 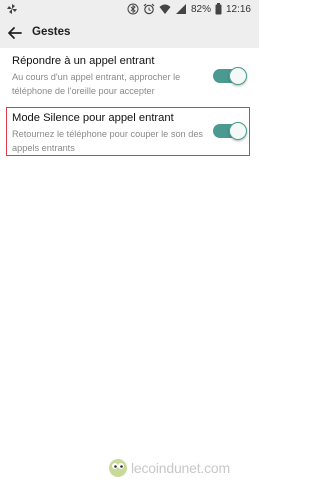 I want to click on silence-mode-toggle, so click(x=230, y=131).